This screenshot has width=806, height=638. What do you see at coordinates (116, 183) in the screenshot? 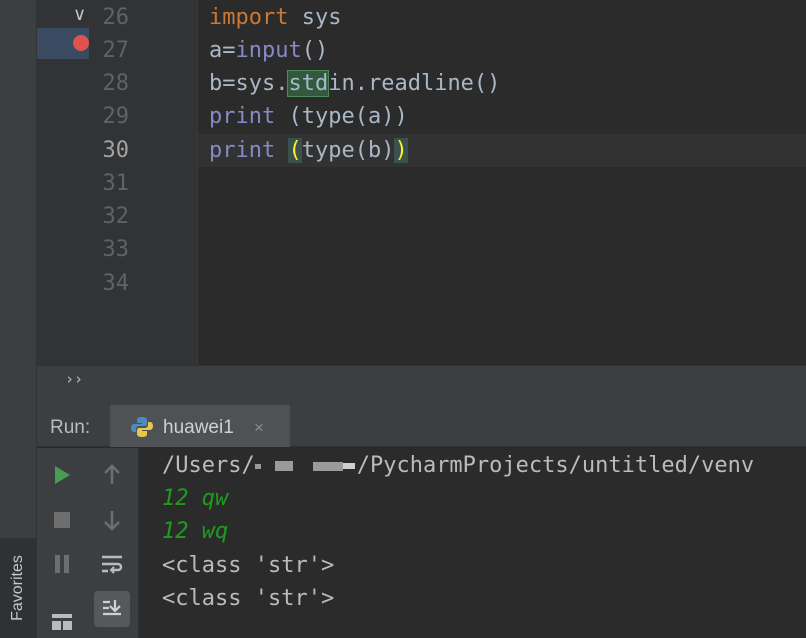
I see `line-number: 31` at bounding box center [116, 183].